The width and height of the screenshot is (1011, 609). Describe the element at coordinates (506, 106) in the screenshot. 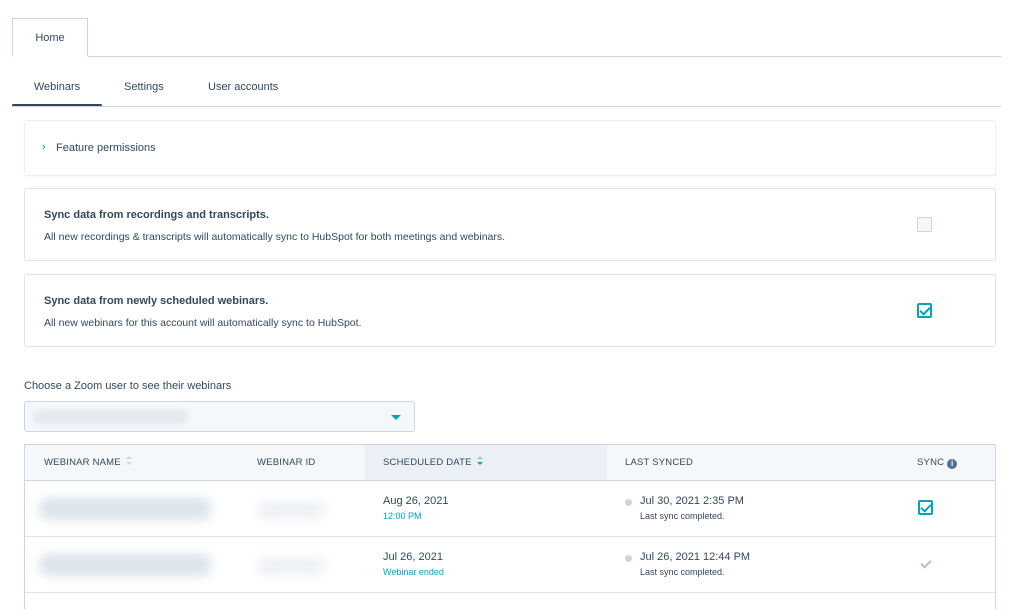

I see `sub-tab-divider` at that location.